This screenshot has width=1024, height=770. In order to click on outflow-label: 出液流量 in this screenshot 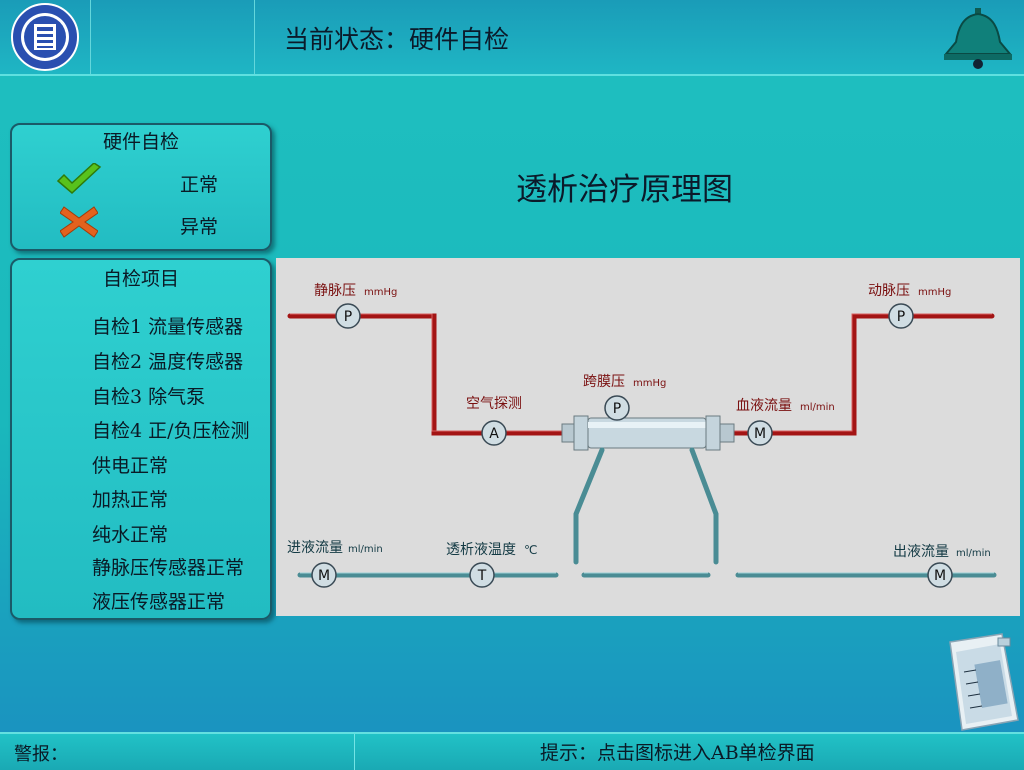, I will do `click(921, 552)`.